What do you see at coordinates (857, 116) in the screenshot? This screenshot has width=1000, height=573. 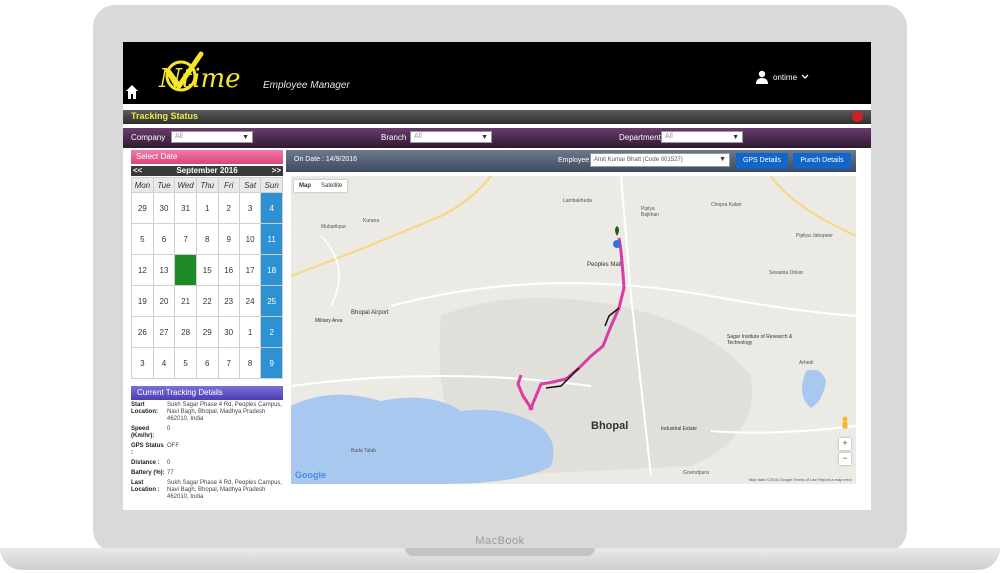 I see `close-icon` at bounding box center [857, 116].